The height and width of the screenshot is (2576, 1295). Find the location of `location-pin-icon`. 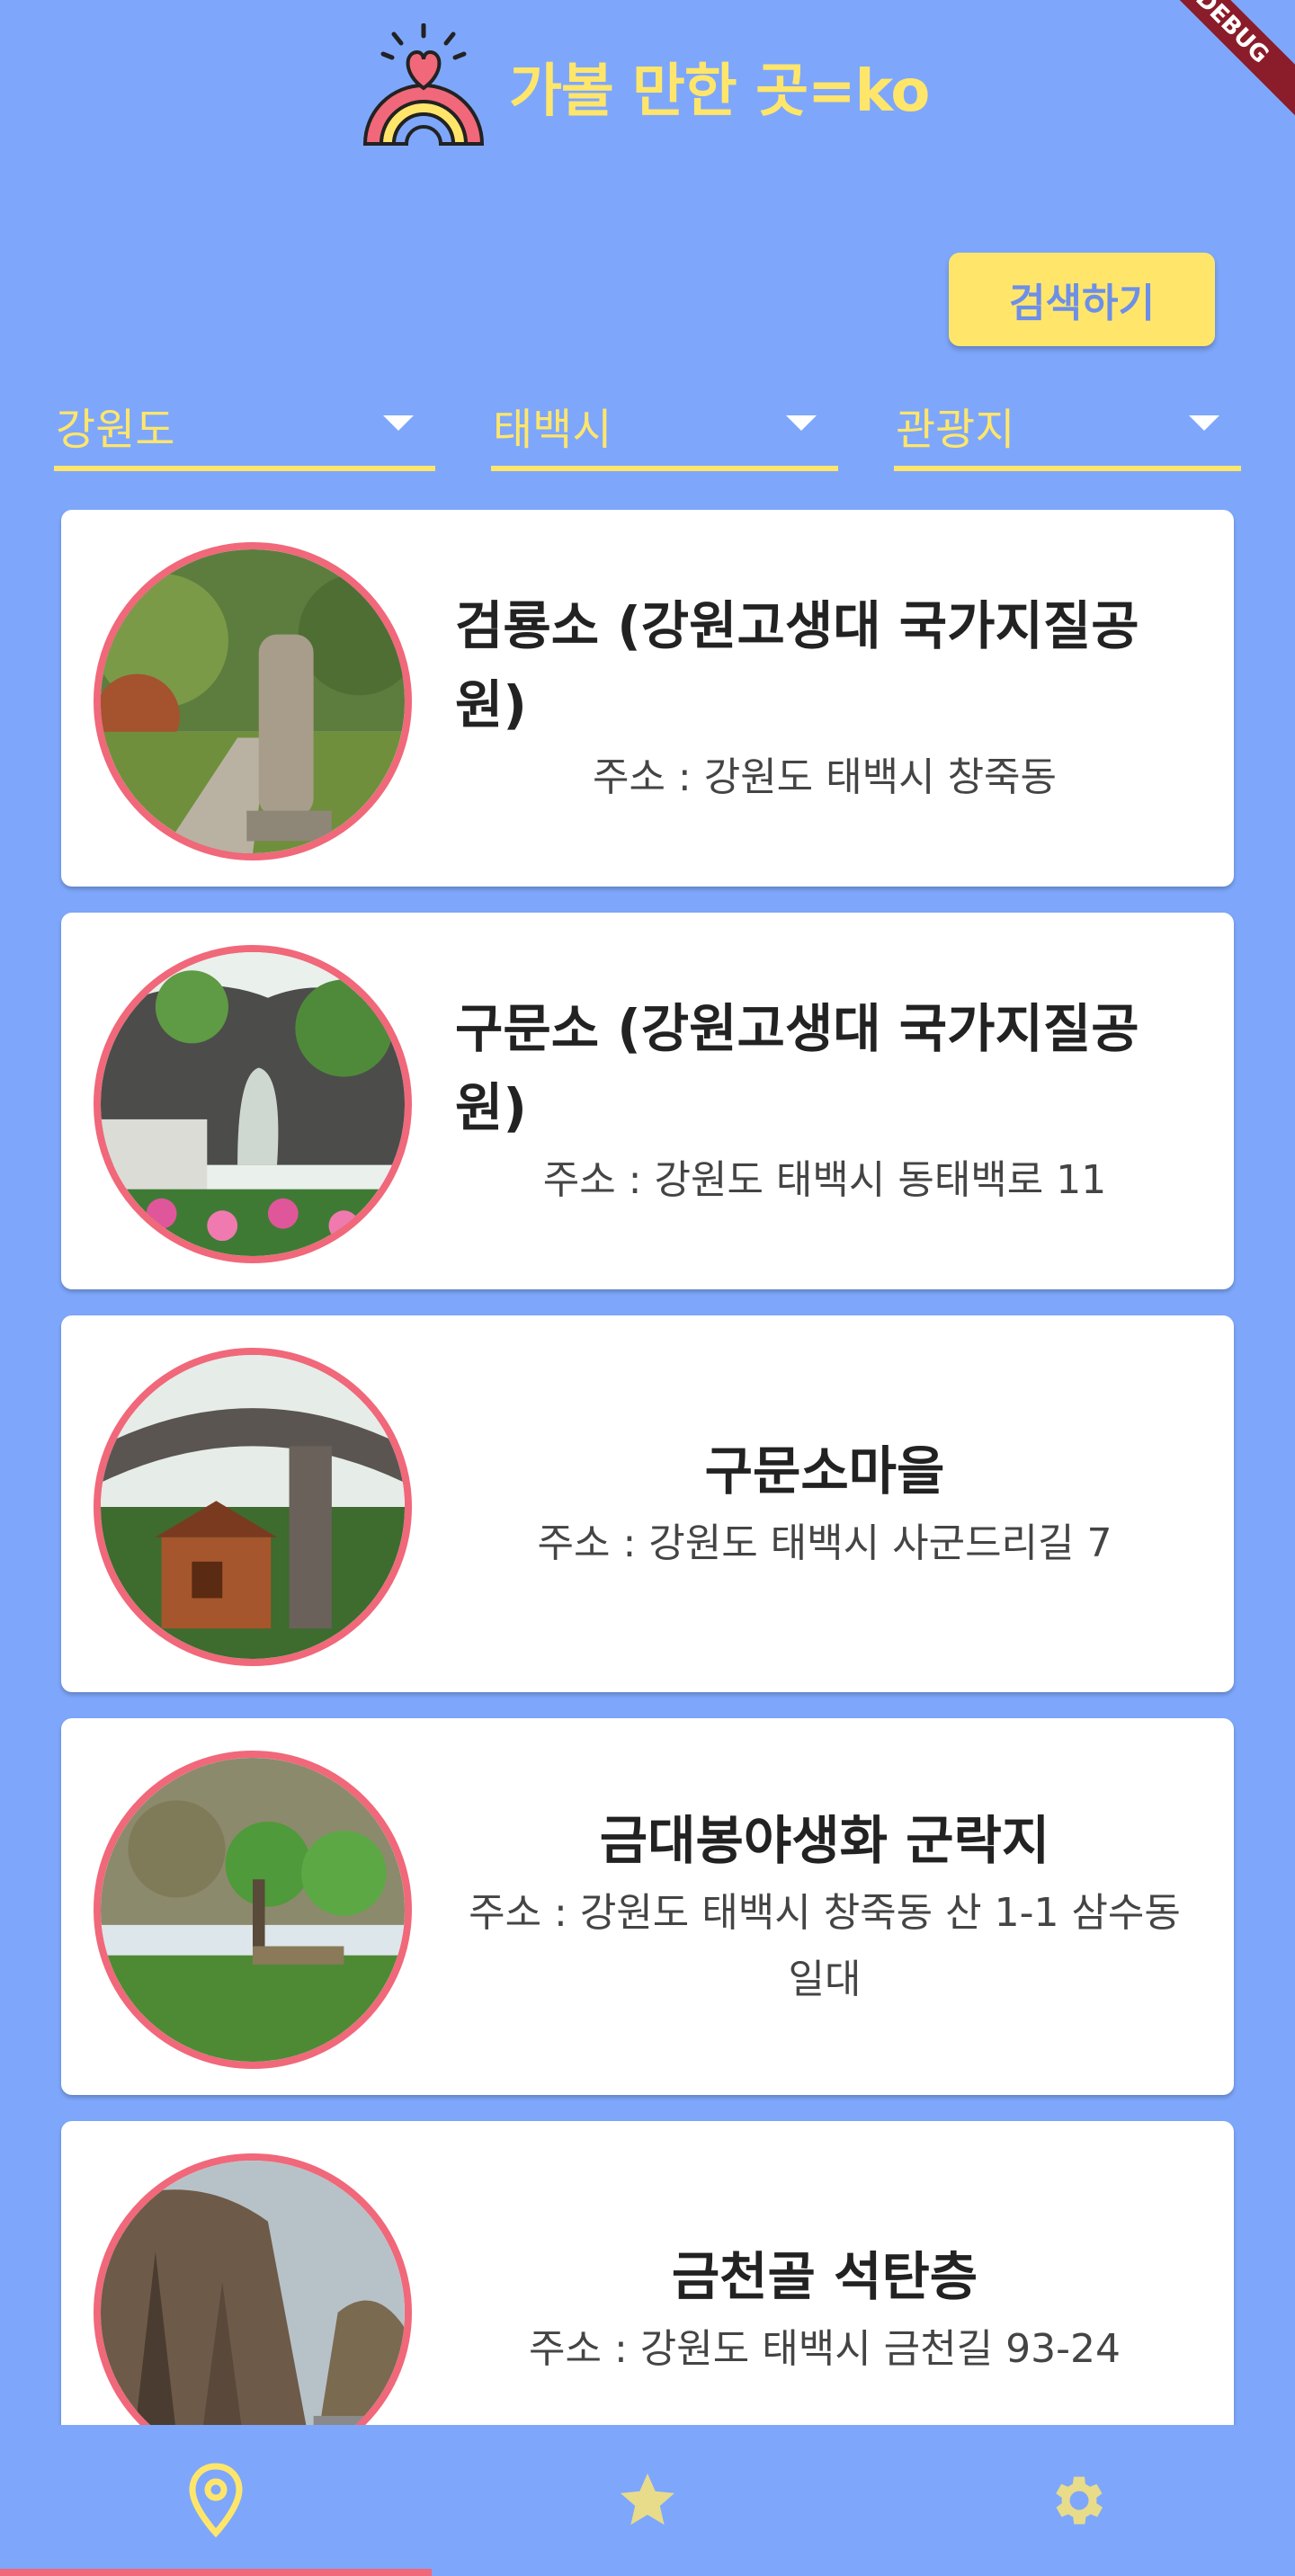

location-pin-icon is located at coordinates (216, 2501).